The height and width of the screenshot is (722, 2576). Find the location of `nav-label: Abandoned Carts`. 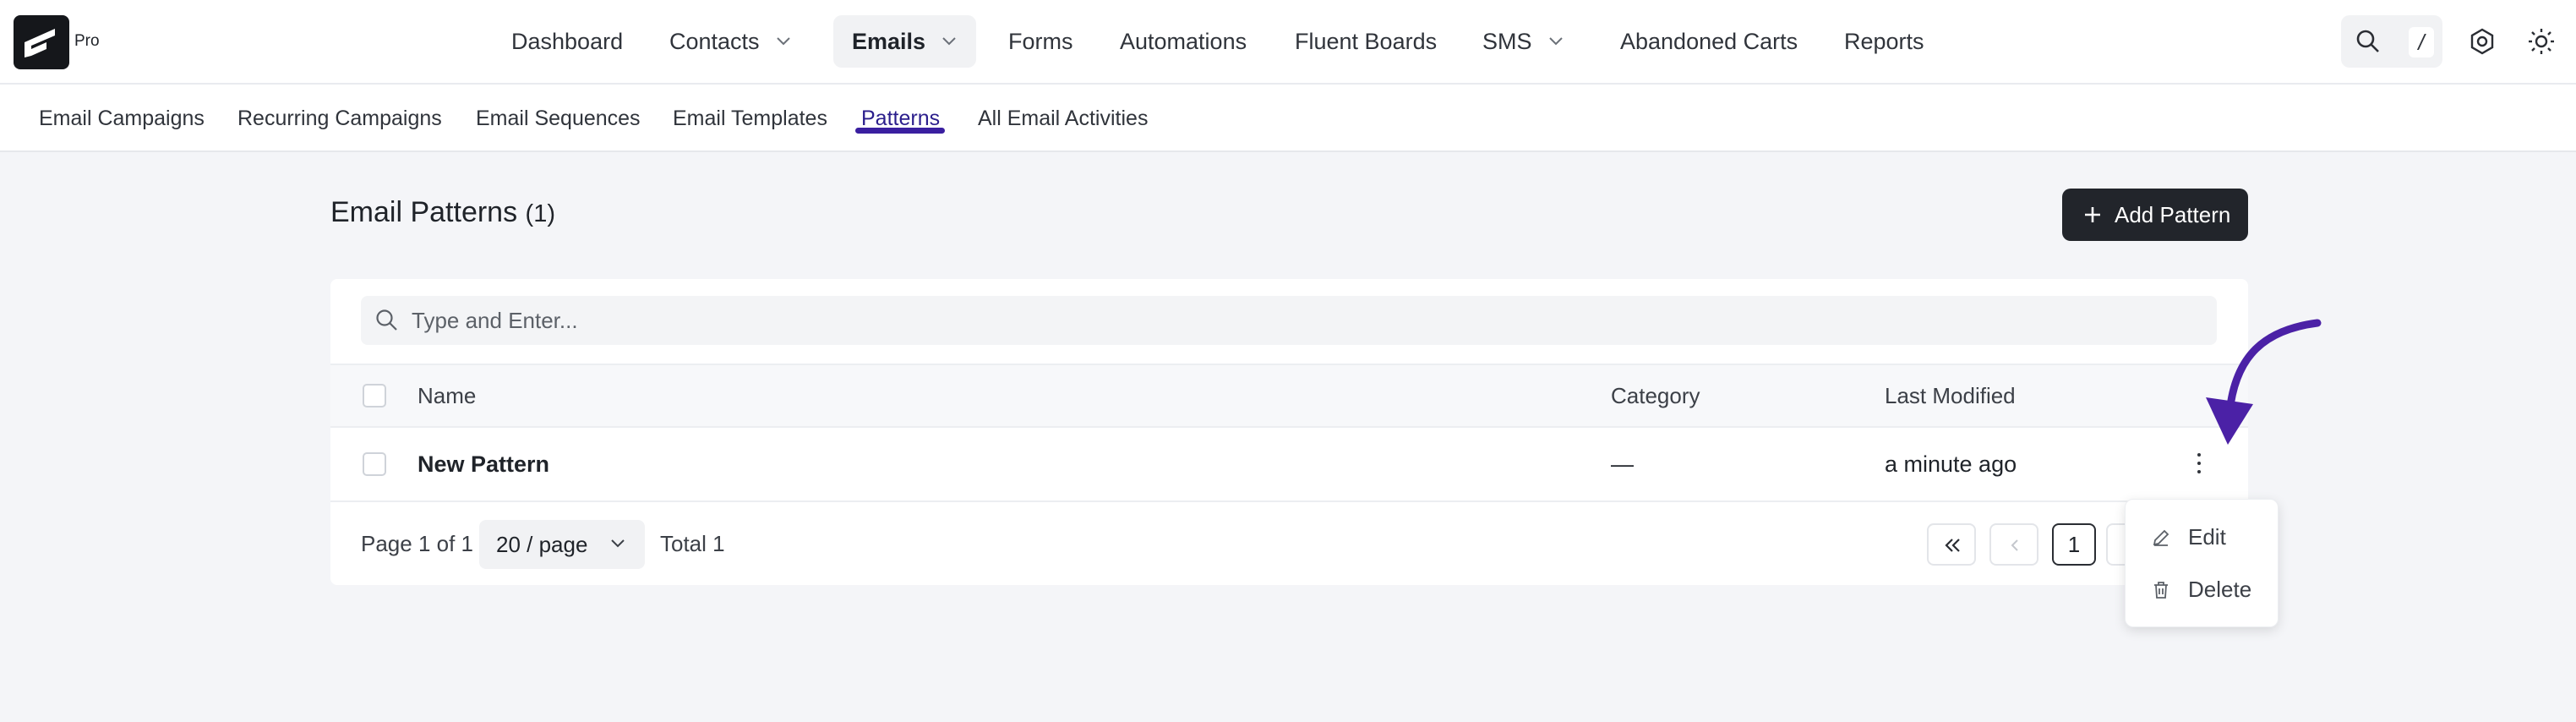

nav-label: Abandoned Carts is located at coordinates (1709, 41).